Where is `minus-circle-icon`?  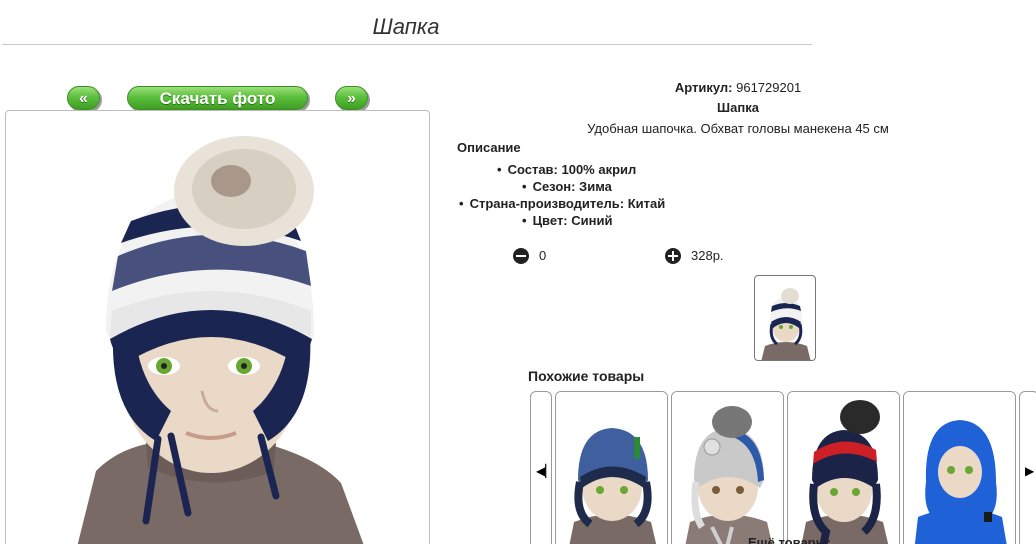
minus-circle-icon is located at coordinates (521, 256).